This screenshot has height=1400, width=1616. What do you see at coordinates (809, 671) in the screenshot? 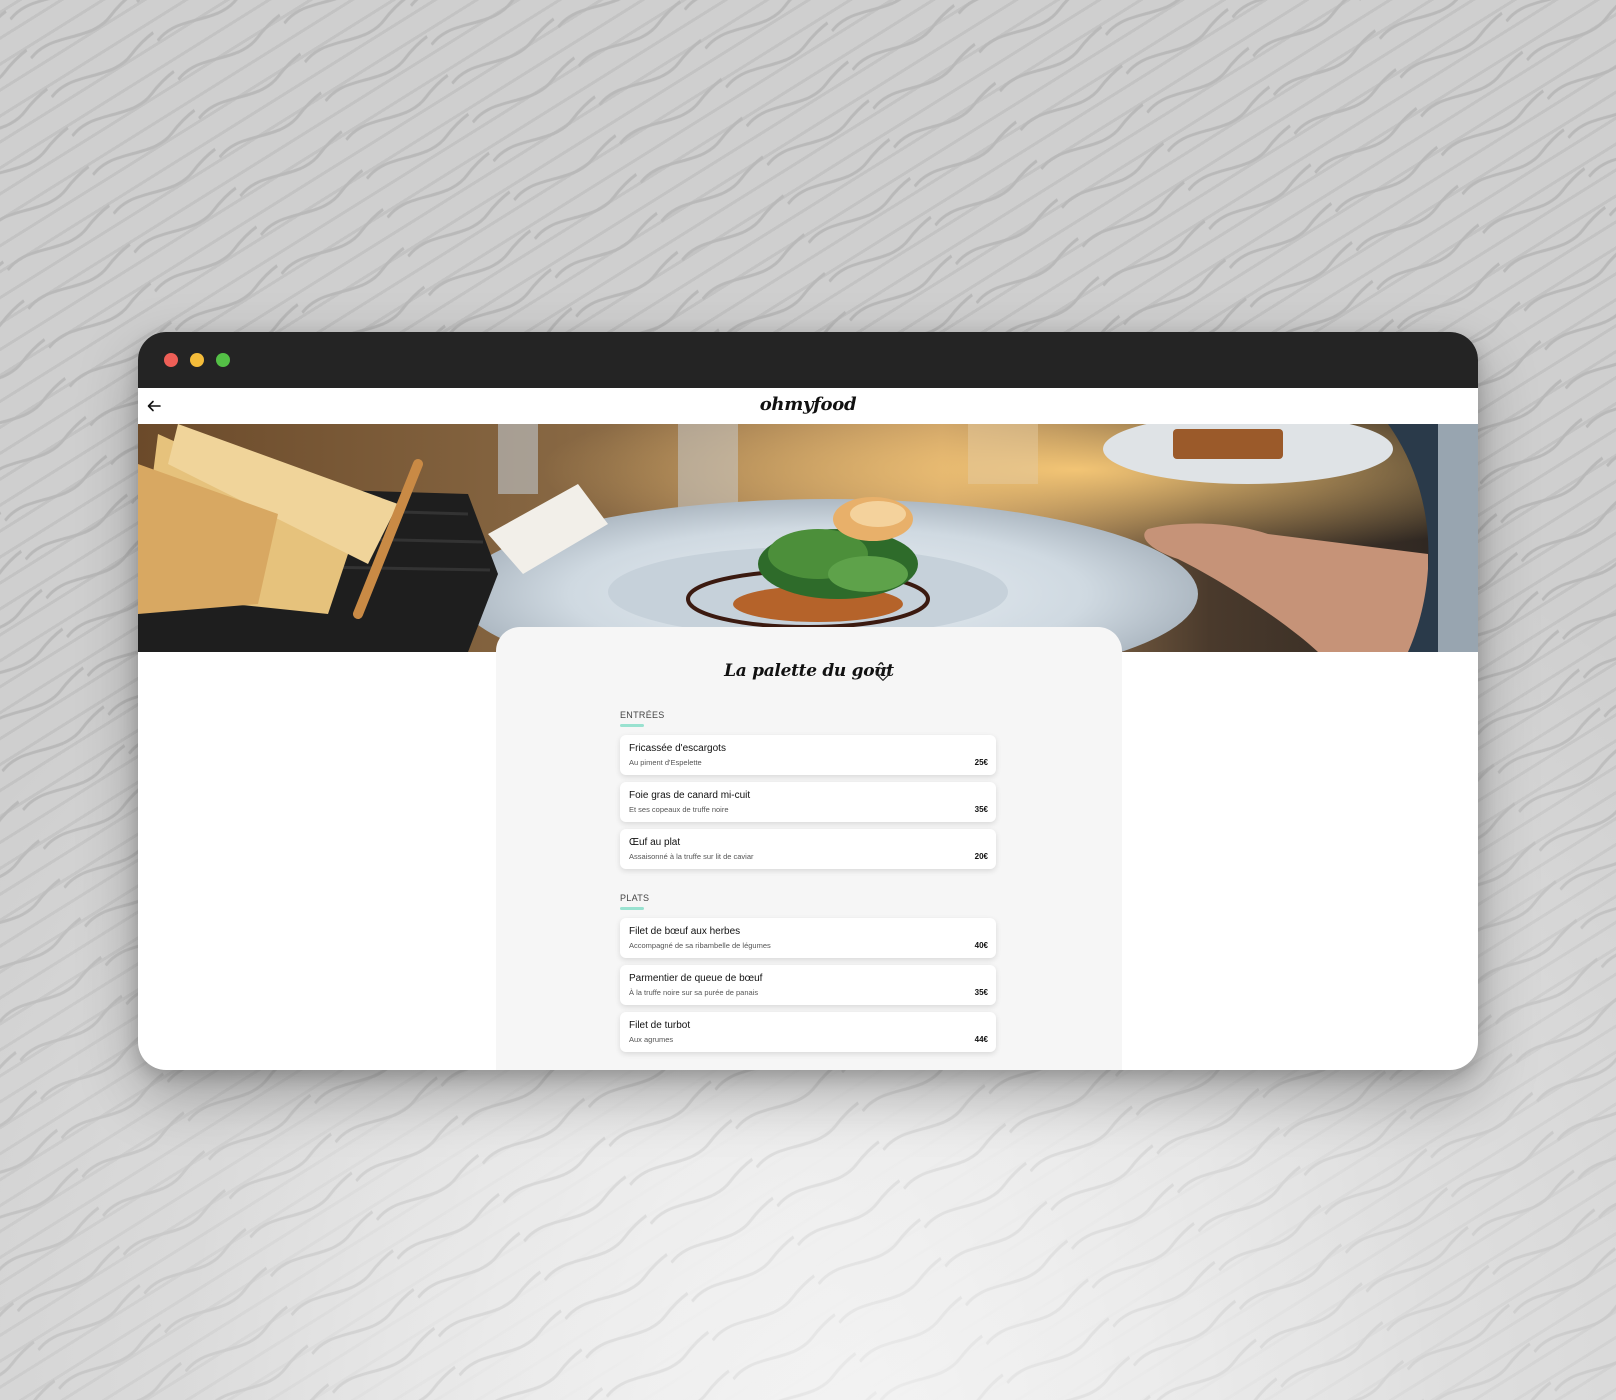
I see `restaurant-name: La palette du goût` at bounding box center [809, 671].